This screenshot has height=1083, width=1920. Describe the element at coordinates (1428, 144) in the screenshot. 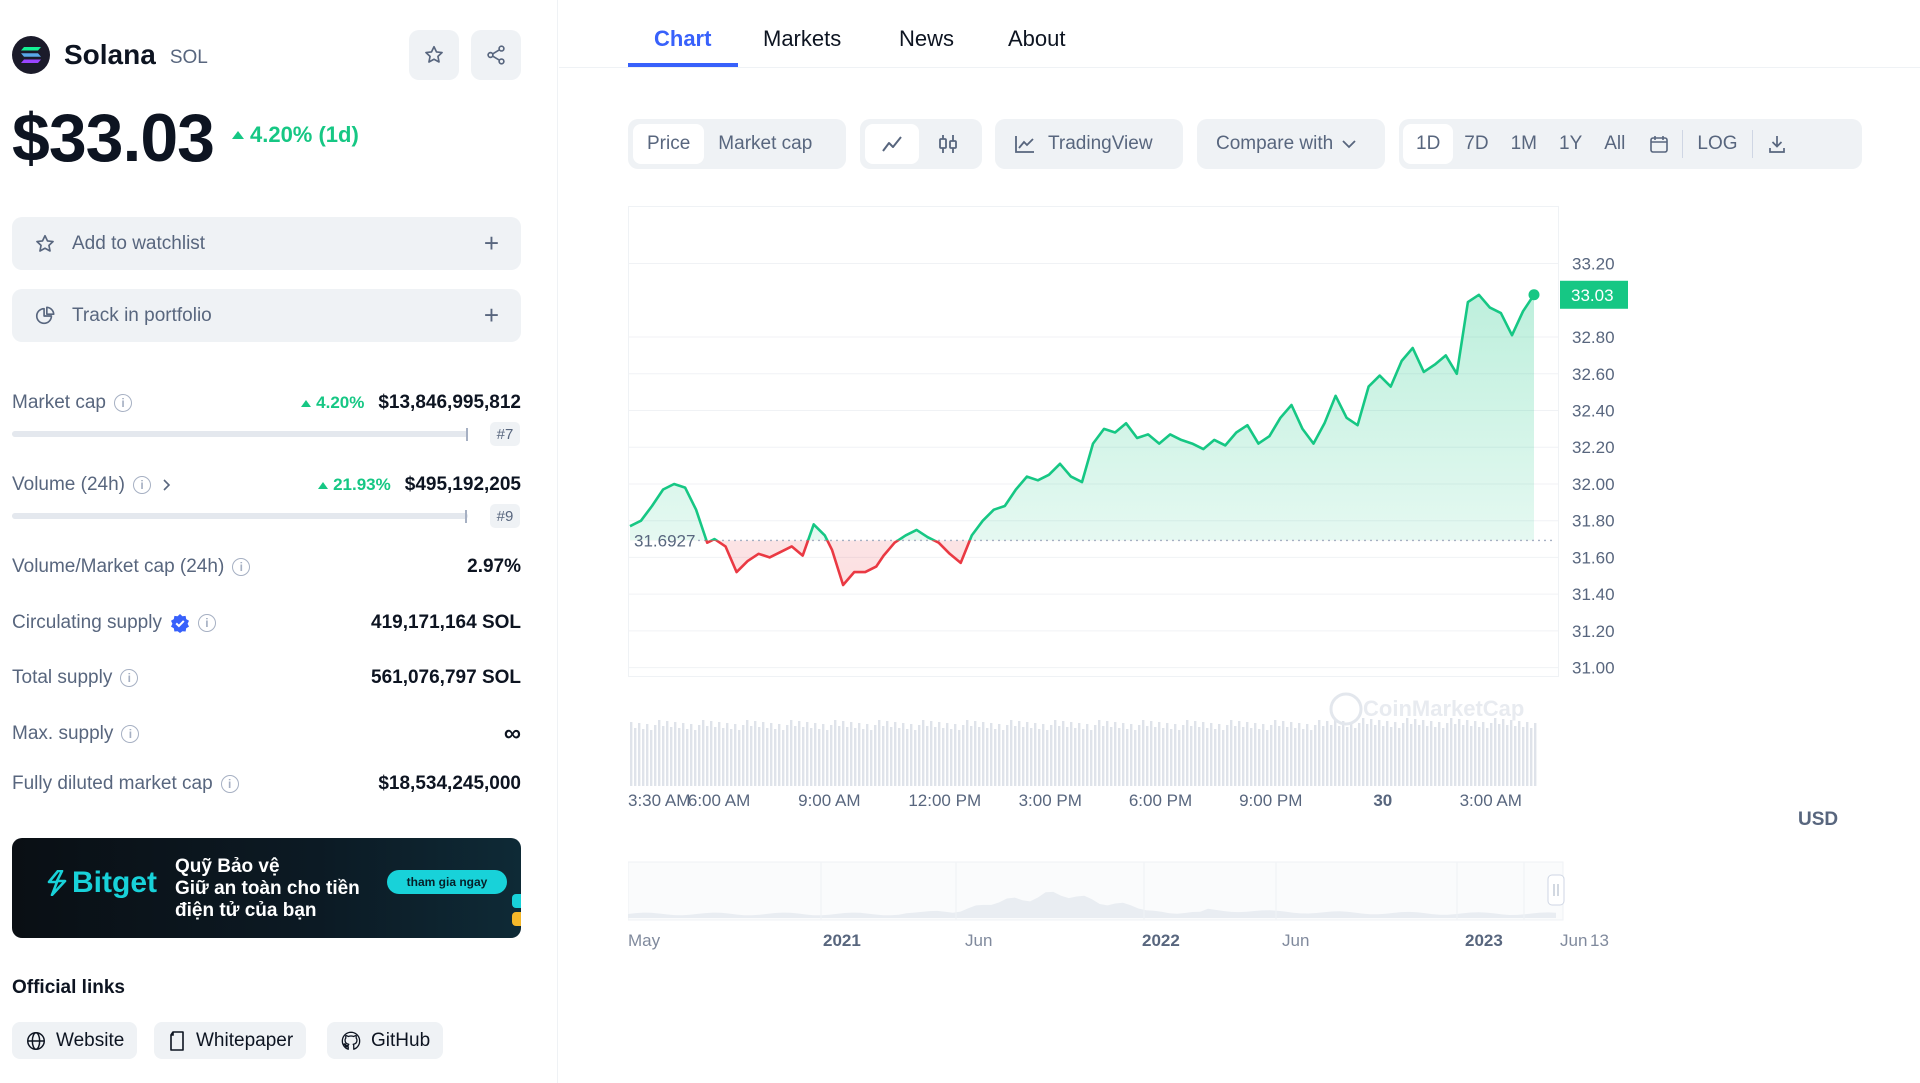

I see `range-1d-button: 1D` at that location.